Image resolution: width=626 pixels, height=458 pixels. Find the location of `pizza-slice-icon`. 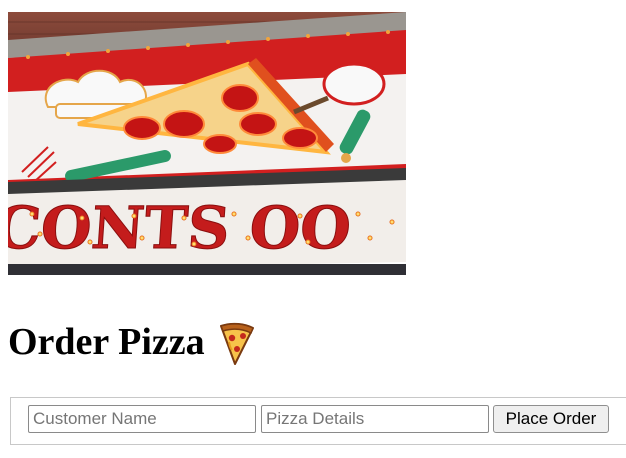

pizza-slice-icon is located at coordinates (236, 342).